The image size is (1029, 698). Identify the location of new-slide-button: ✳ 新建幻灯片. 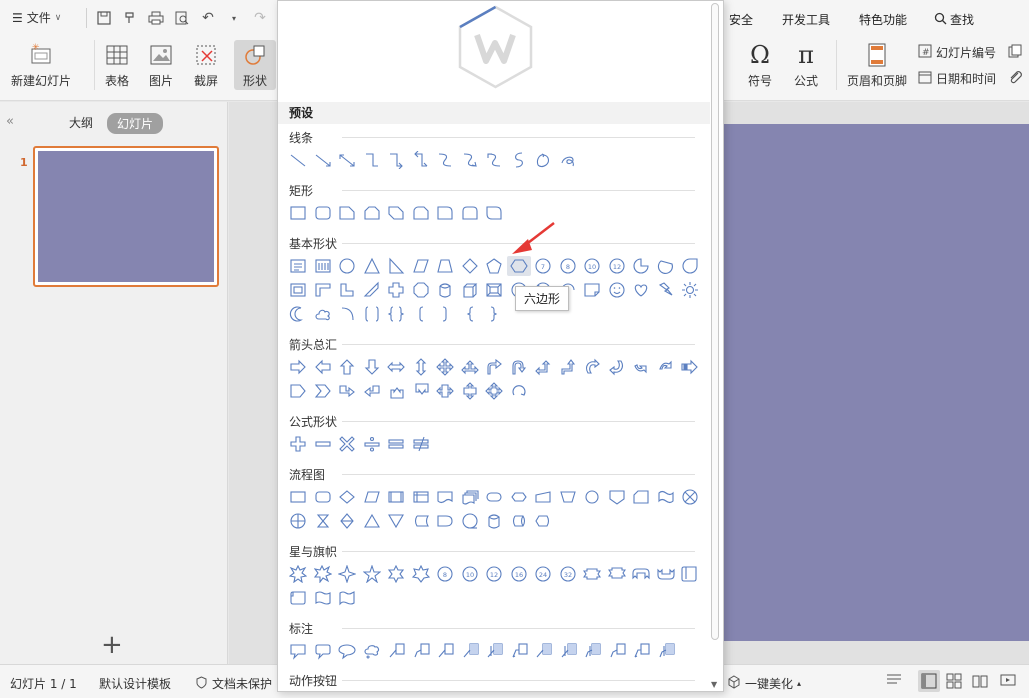
(41, 65).